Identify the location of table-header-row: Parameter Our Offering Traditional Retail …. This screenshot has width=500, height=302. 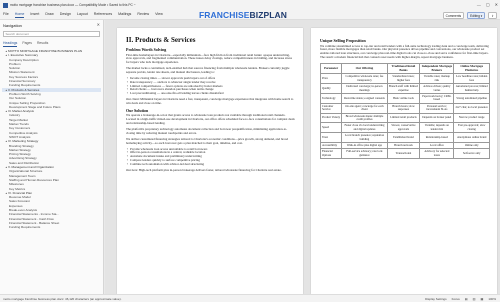
(404, 69).